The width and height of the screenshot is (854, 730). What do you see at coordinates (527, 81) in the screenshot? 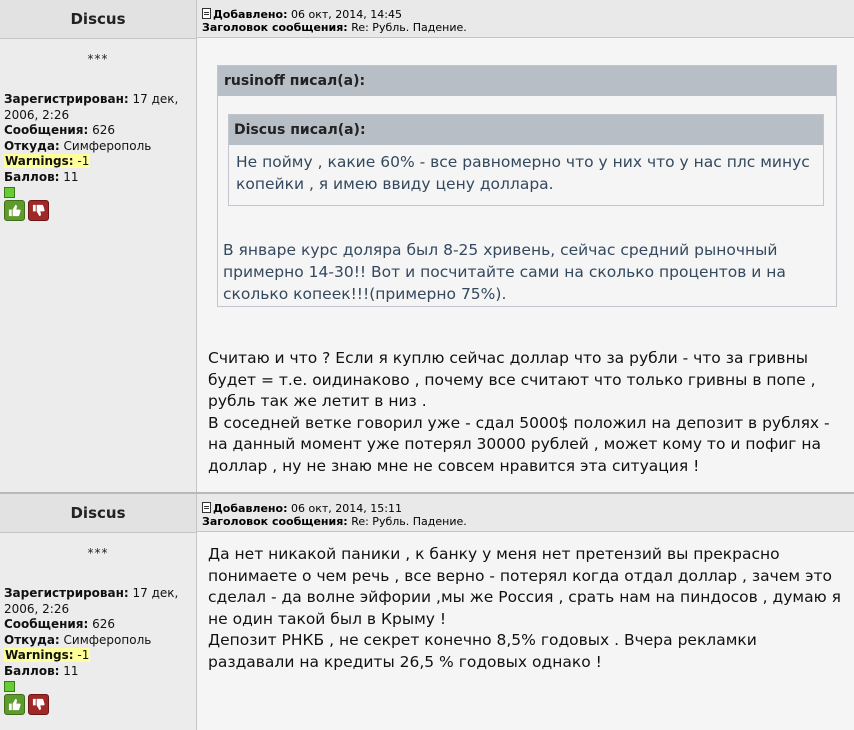
I see `quote-author: rusinoff писал(а):` at bounding box center [527, 81].